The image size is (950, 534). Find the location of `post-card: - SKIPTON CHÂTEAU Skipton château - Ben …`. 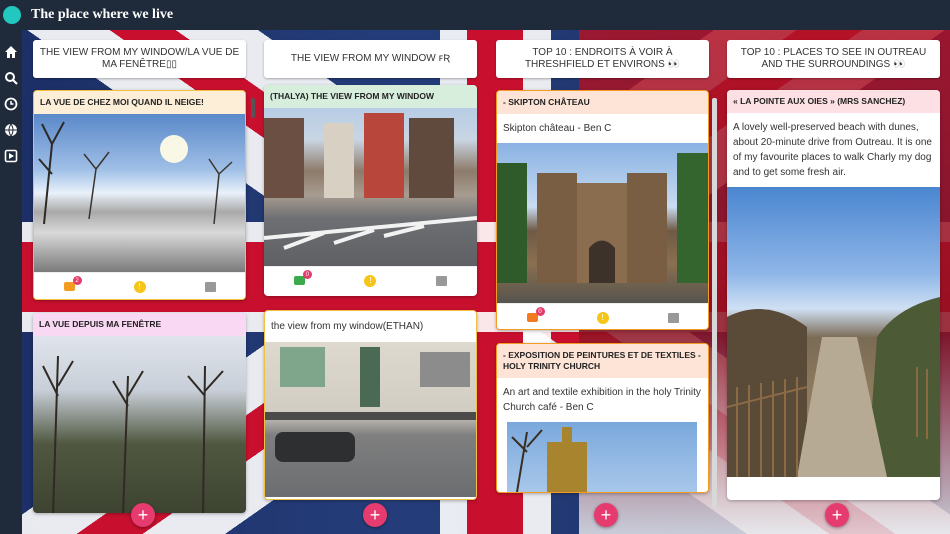

post-card: - SKIPTON CHÂTEAU Skipton château - Ben … is located at coordinates (602, 210).